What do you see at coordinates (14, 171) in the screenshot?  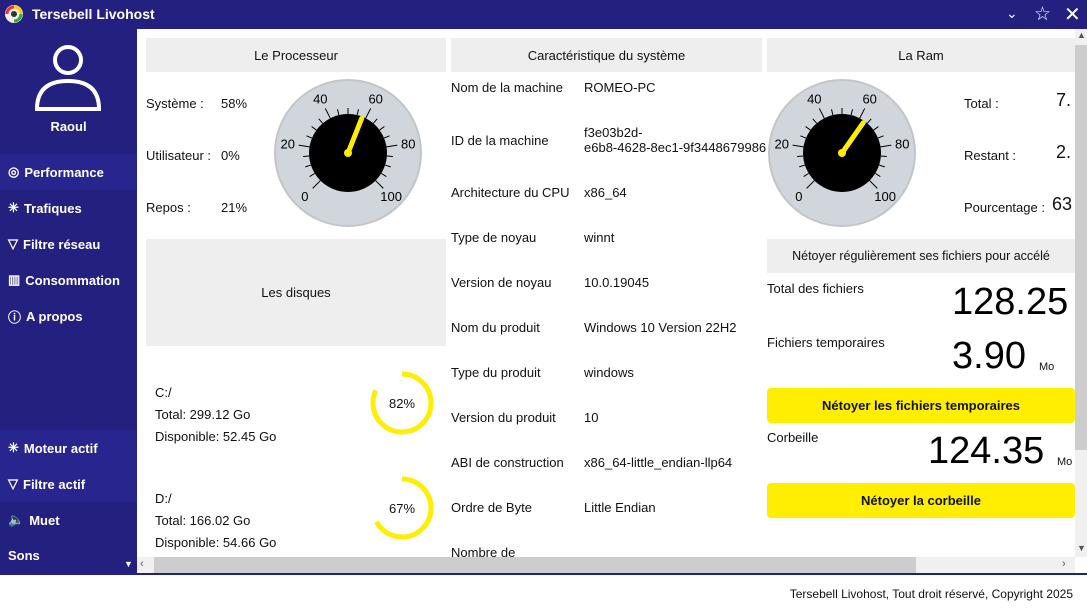 I see `performance-icon: ◎` at bounding box center [14, 171].